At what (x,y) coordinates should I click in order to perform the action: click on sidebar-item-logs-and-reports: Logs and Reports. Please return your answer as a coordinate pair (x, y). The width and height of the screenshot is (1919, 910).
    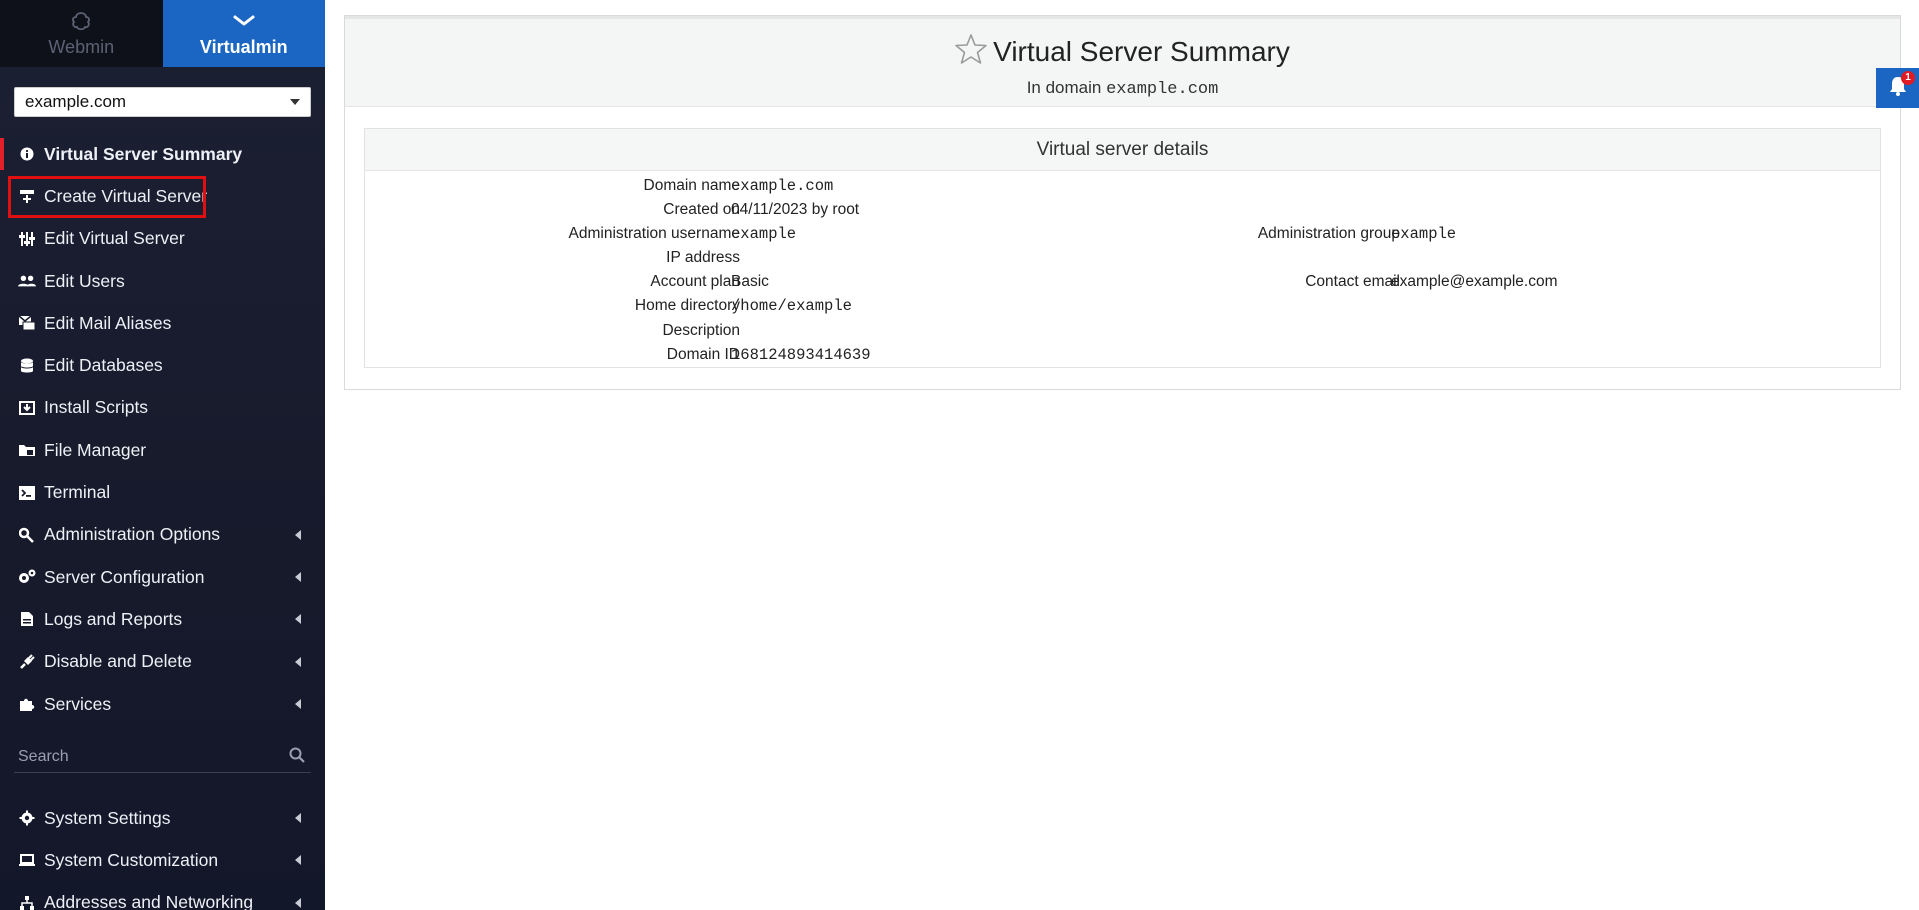
    Looking at the image, I should click on (162, 619).